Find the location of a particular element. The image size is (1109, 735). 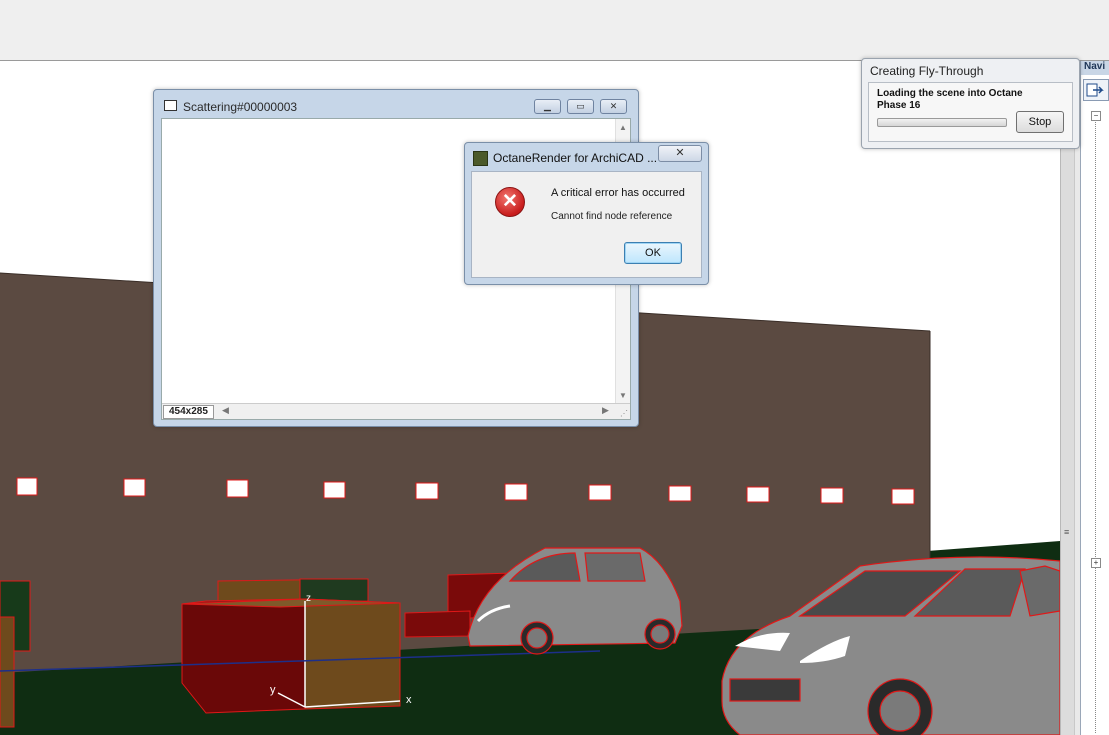

restore-icon: ▭ is located at coordinates (580, 106).